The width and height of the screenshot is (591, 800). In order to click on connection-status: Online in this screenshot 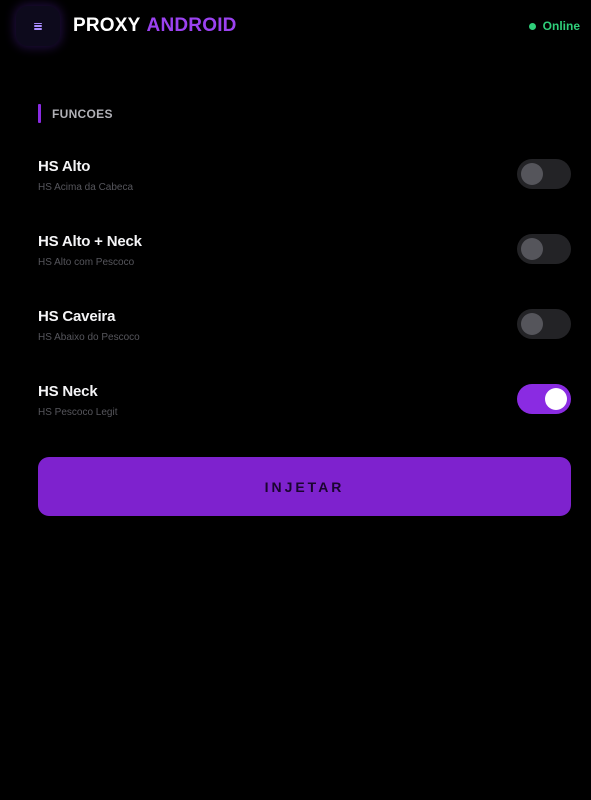, I will do `click(554, 26)`.